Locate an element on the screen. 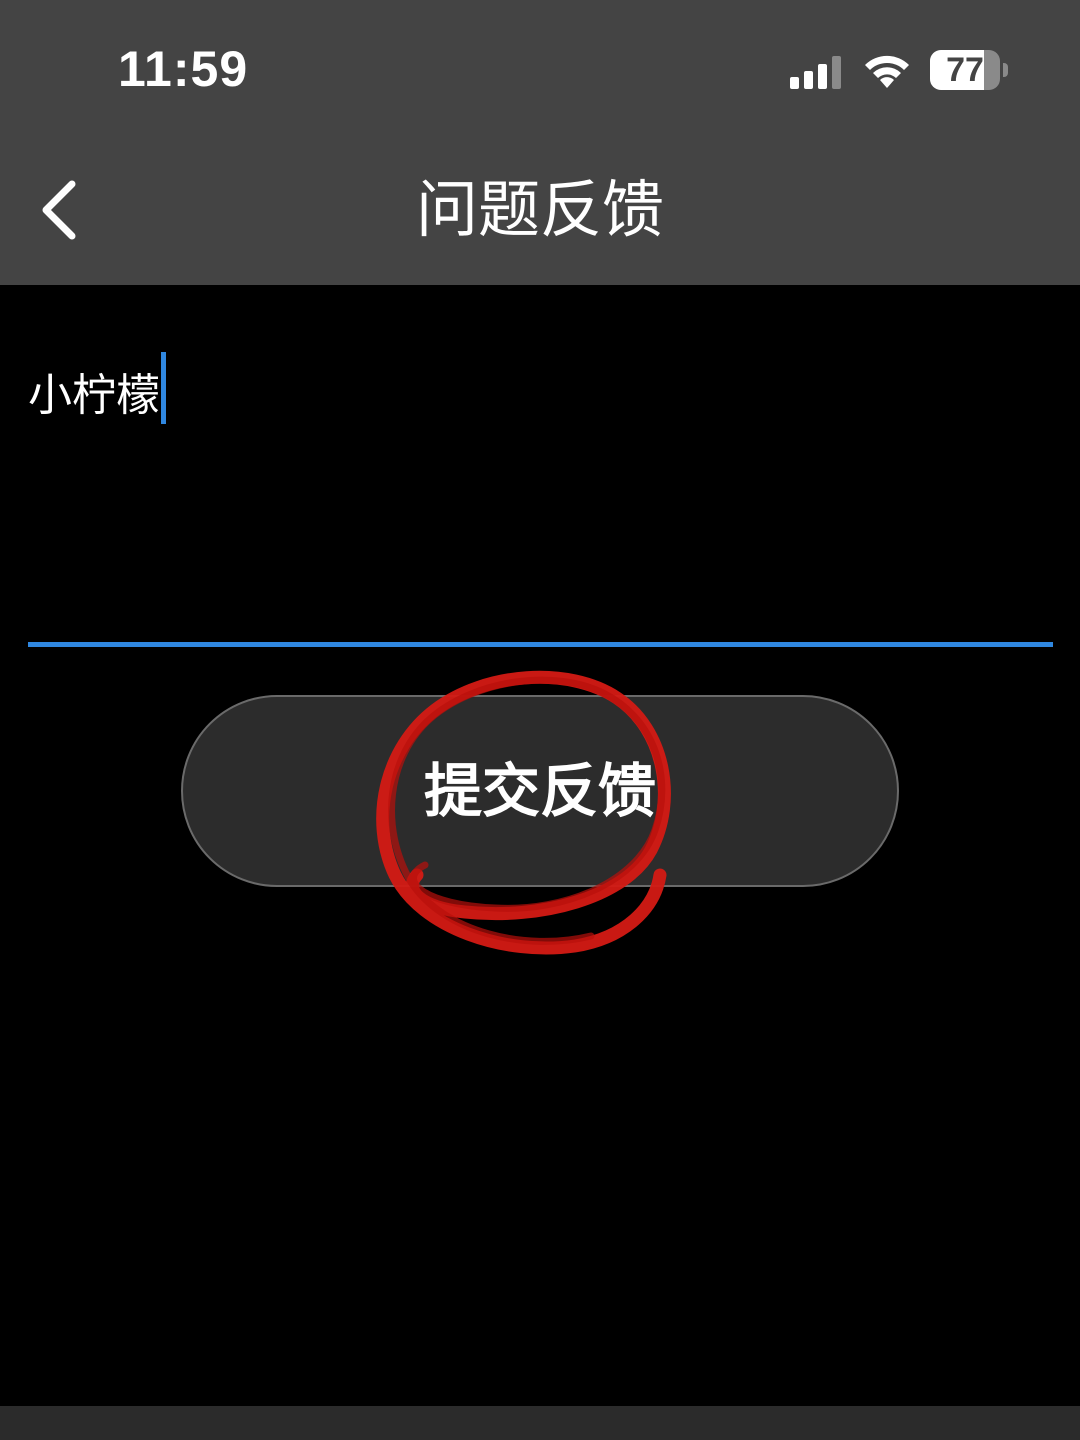 This screenshot has width=1080, height=1440. nav-bar: 问题反馈 is located at coordinates (540, 212).